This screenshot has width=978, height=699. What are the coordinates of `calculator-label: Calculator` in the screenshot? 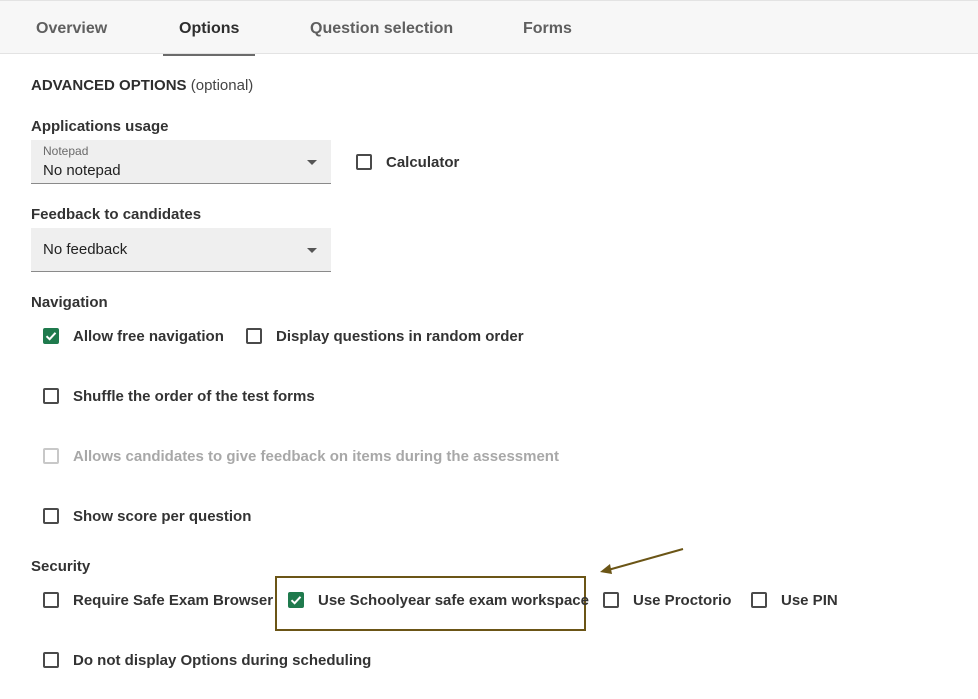 It's located at (423, 162).